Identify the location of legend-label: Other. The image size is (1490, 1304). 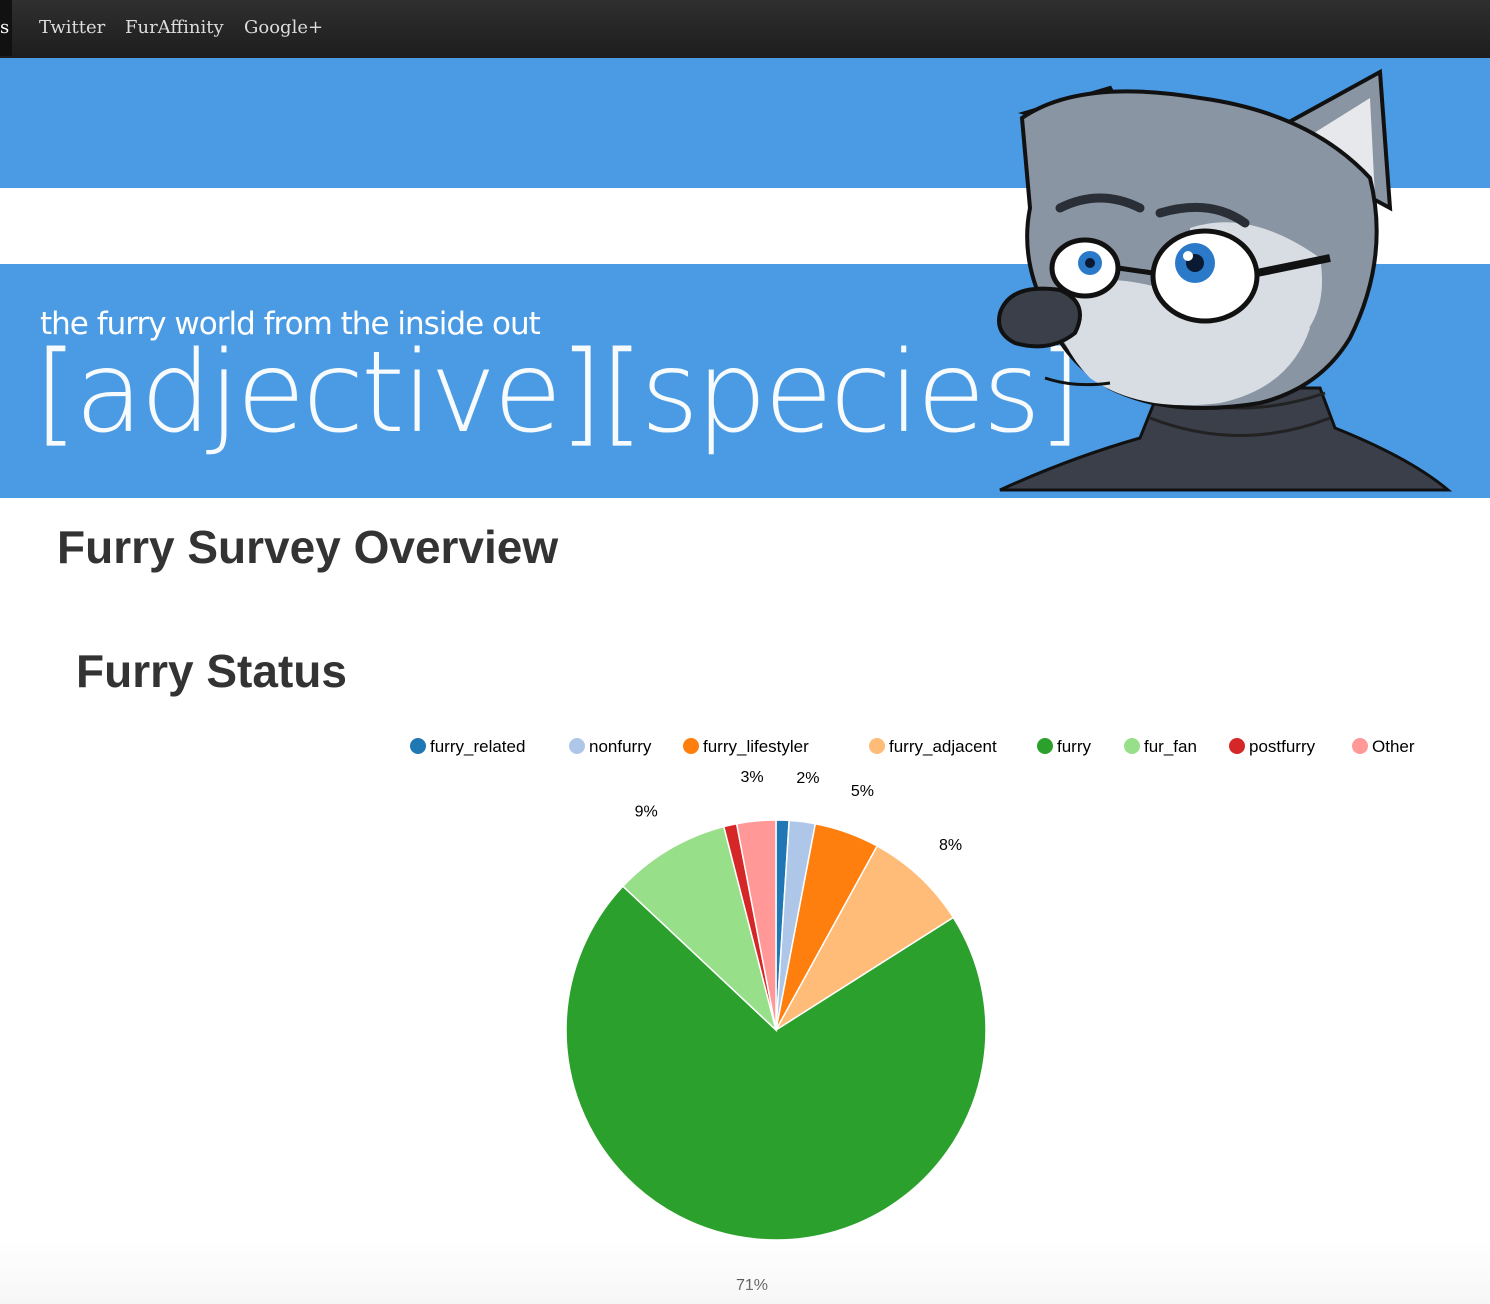
(1393, 746).